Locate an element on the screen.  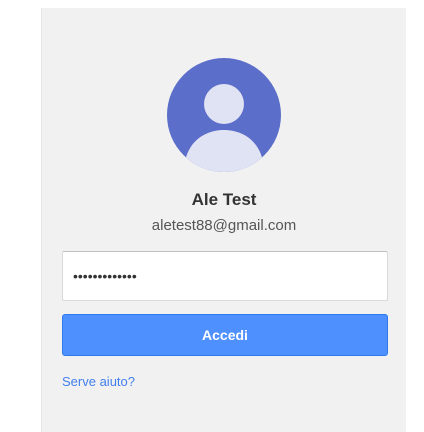
account-name: Ale Test is located at coordinates (224, 199).